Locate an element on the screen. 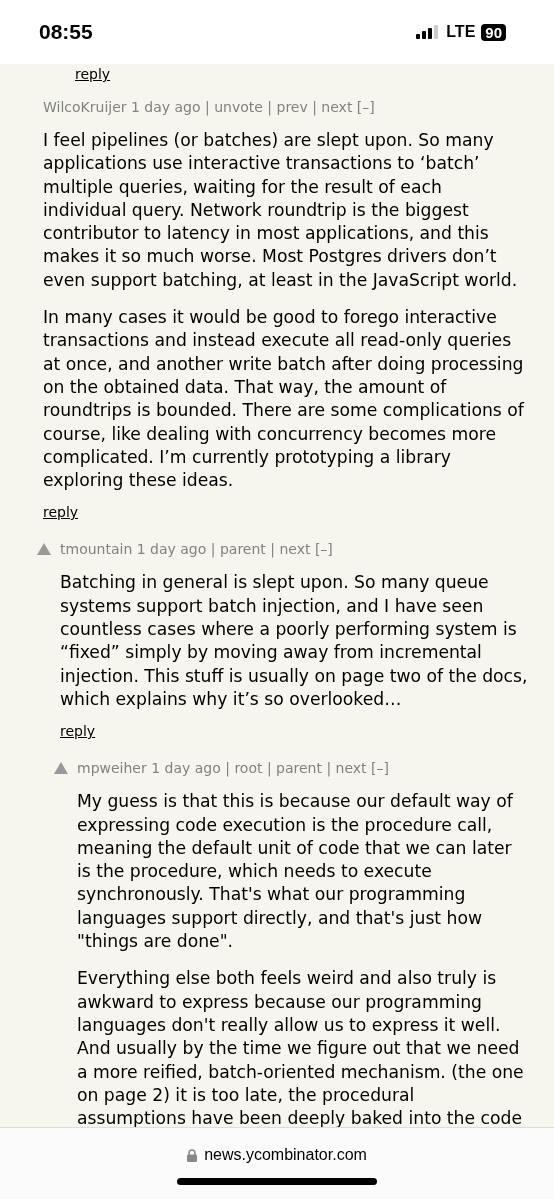 This screenshot has width=554, height=1199. url-text: news.ycombinator.com is located at coordinates (285, 1155).